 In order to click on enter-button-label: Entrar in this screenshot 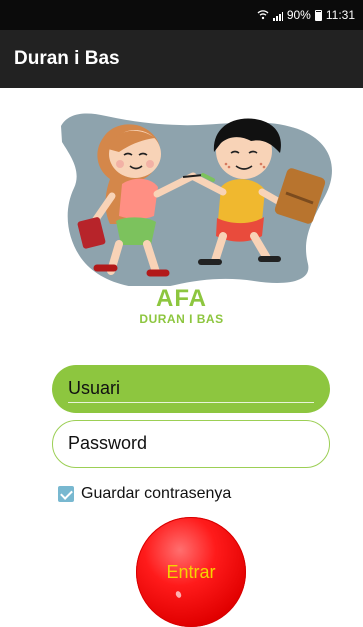, I will do `click(191, 571)`.